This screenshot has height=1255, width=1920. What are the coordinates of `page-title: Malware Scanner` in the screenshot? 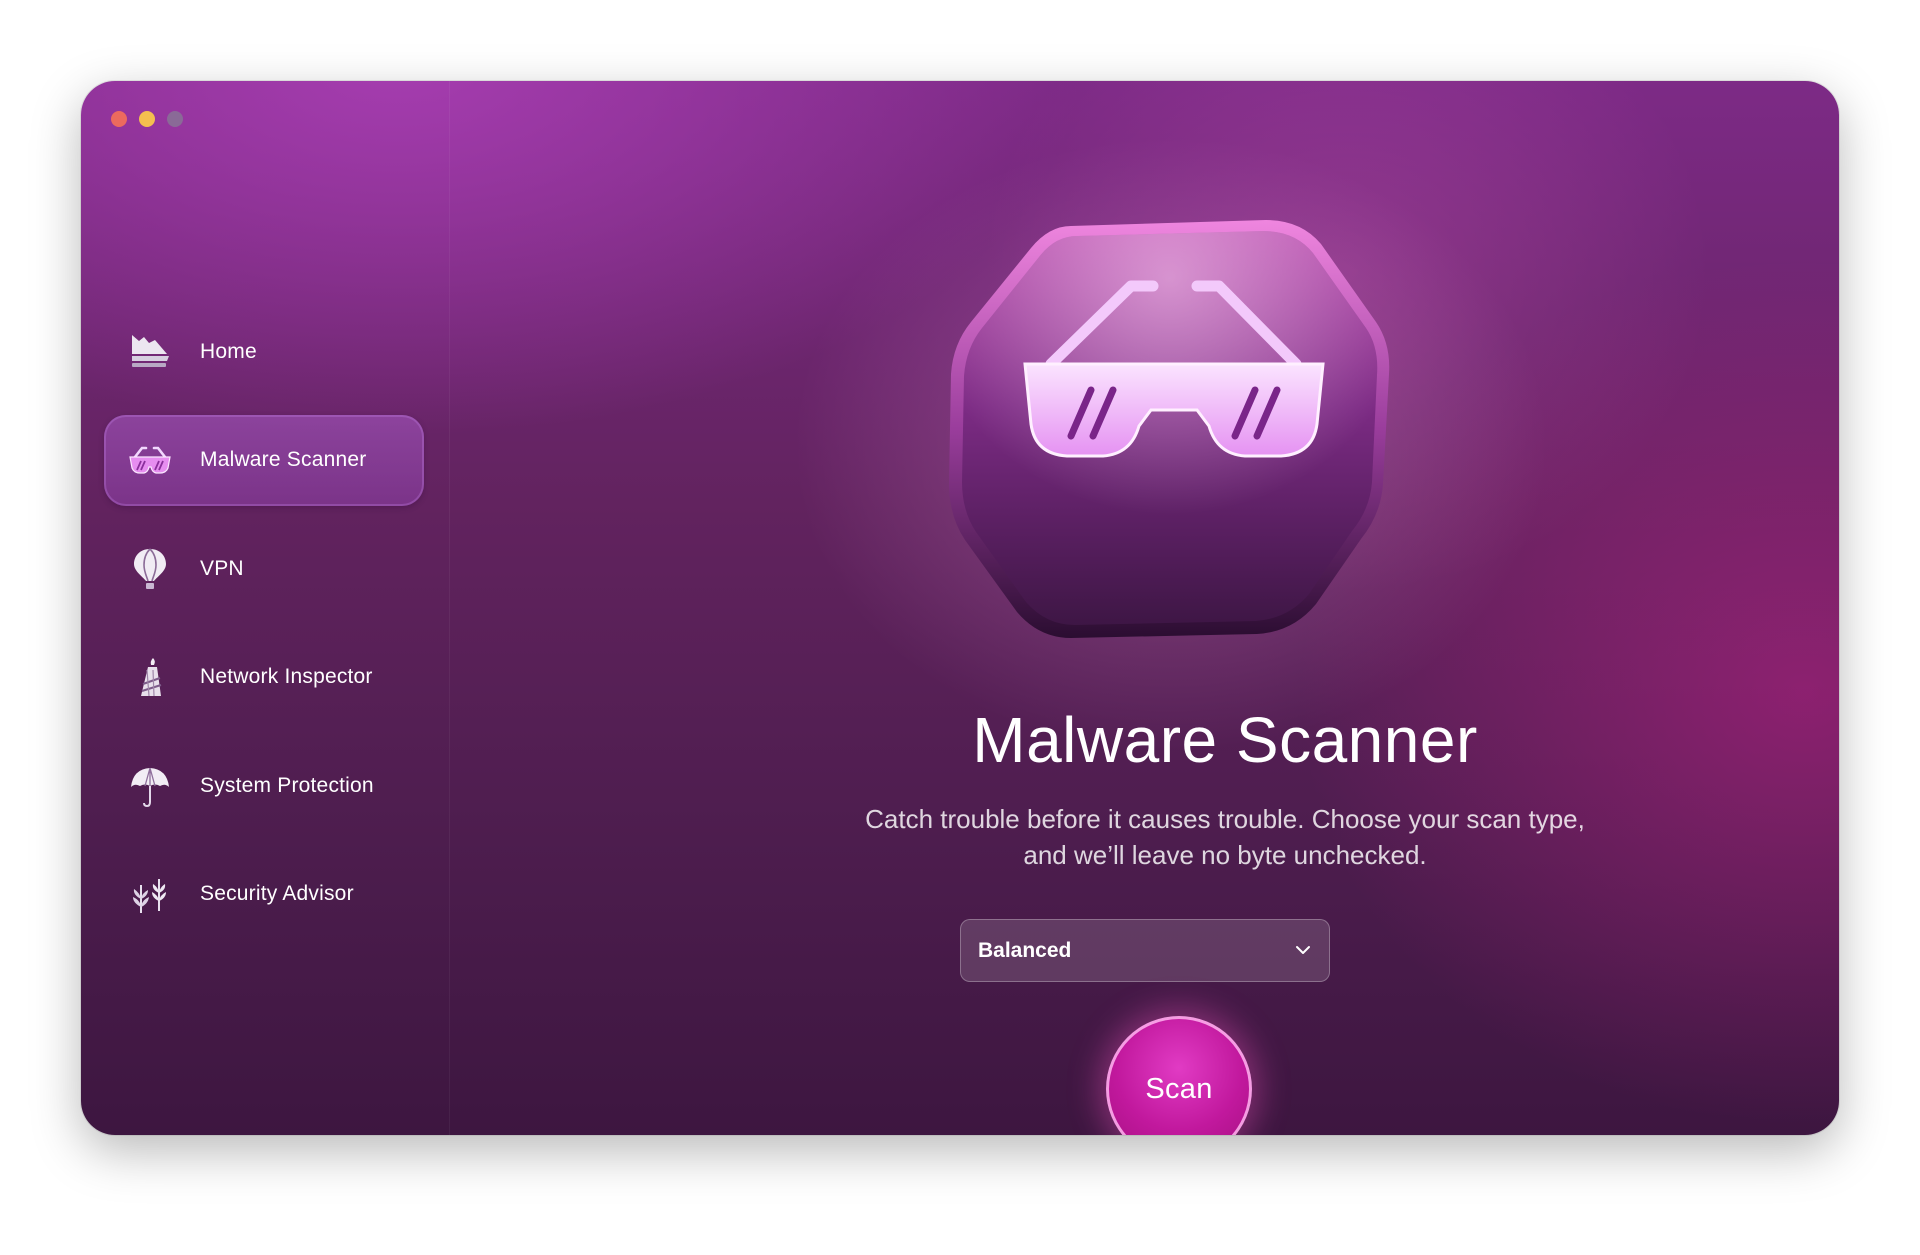 It's located at (1225, 740).